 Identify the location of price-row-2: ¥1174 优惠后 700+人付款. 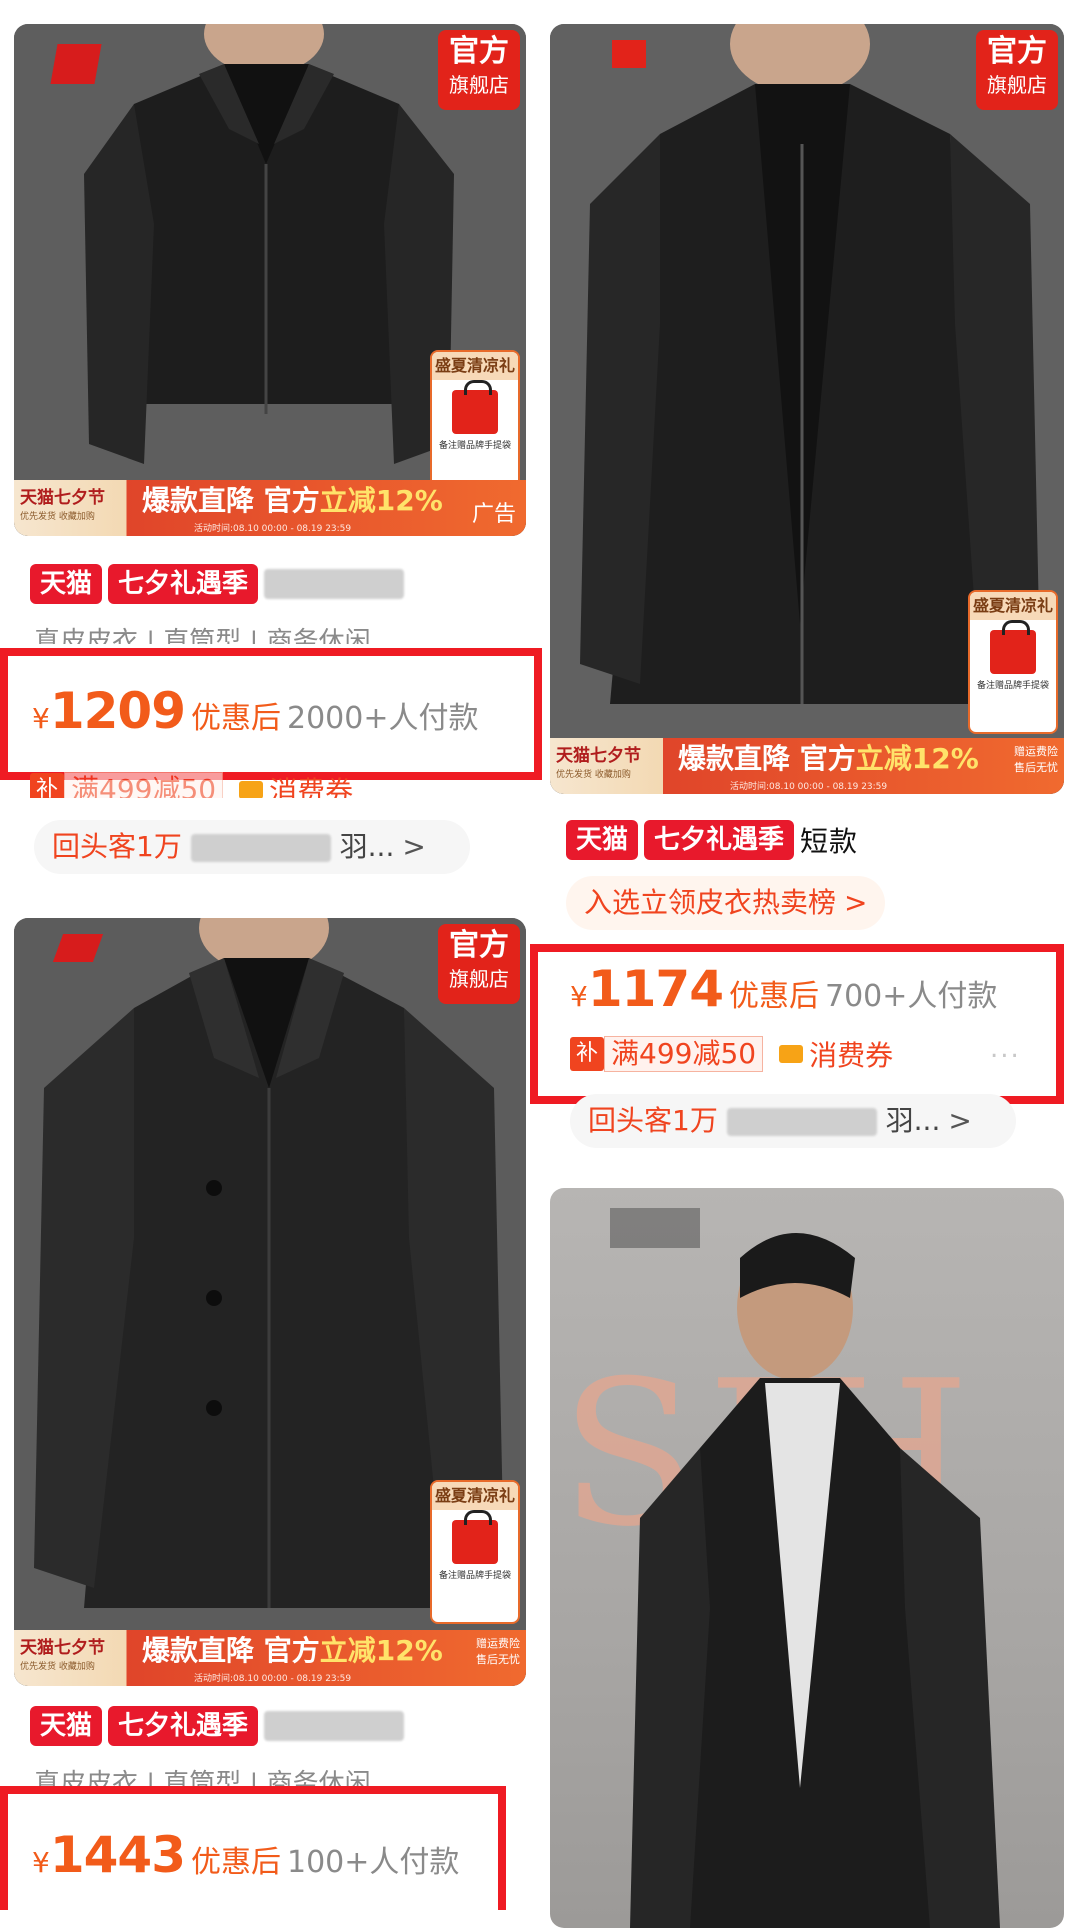
(784, 989).